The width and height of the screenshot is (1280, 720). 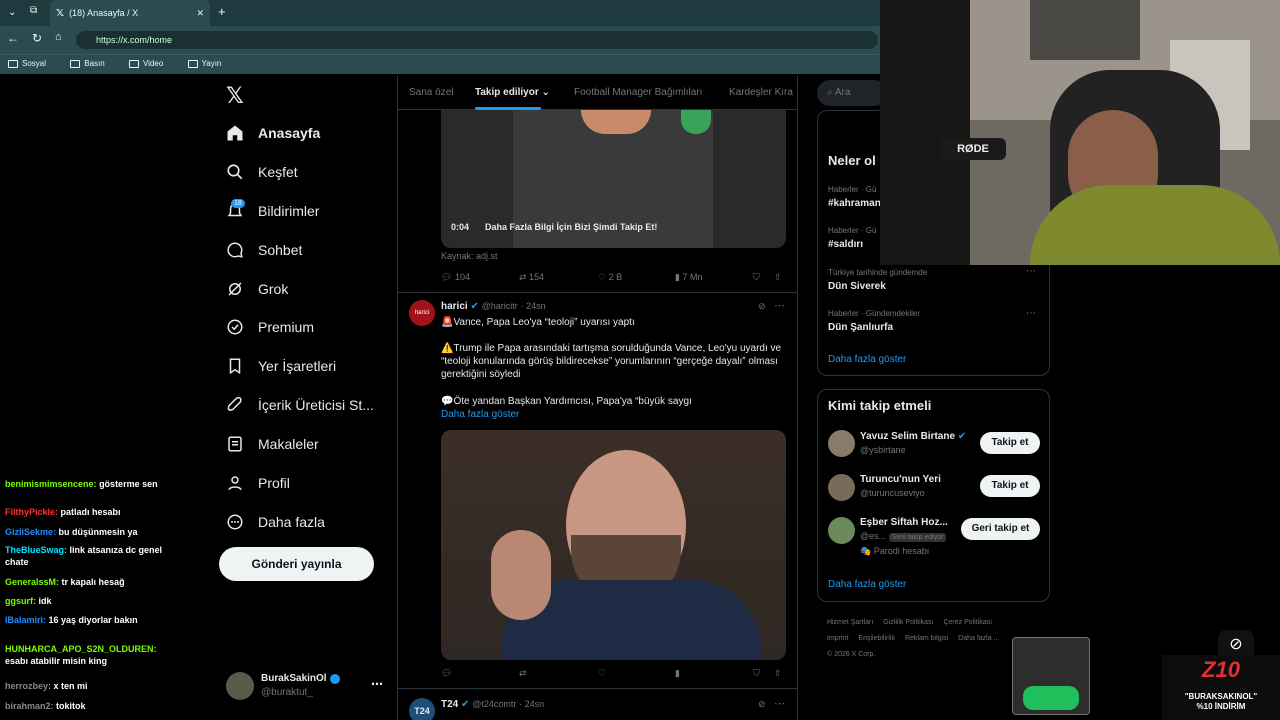 What do you see at coordinates (235, 96) in the screenshot?
I see `x-logo-icon: 𝕏` at bounding box center [235, 96].